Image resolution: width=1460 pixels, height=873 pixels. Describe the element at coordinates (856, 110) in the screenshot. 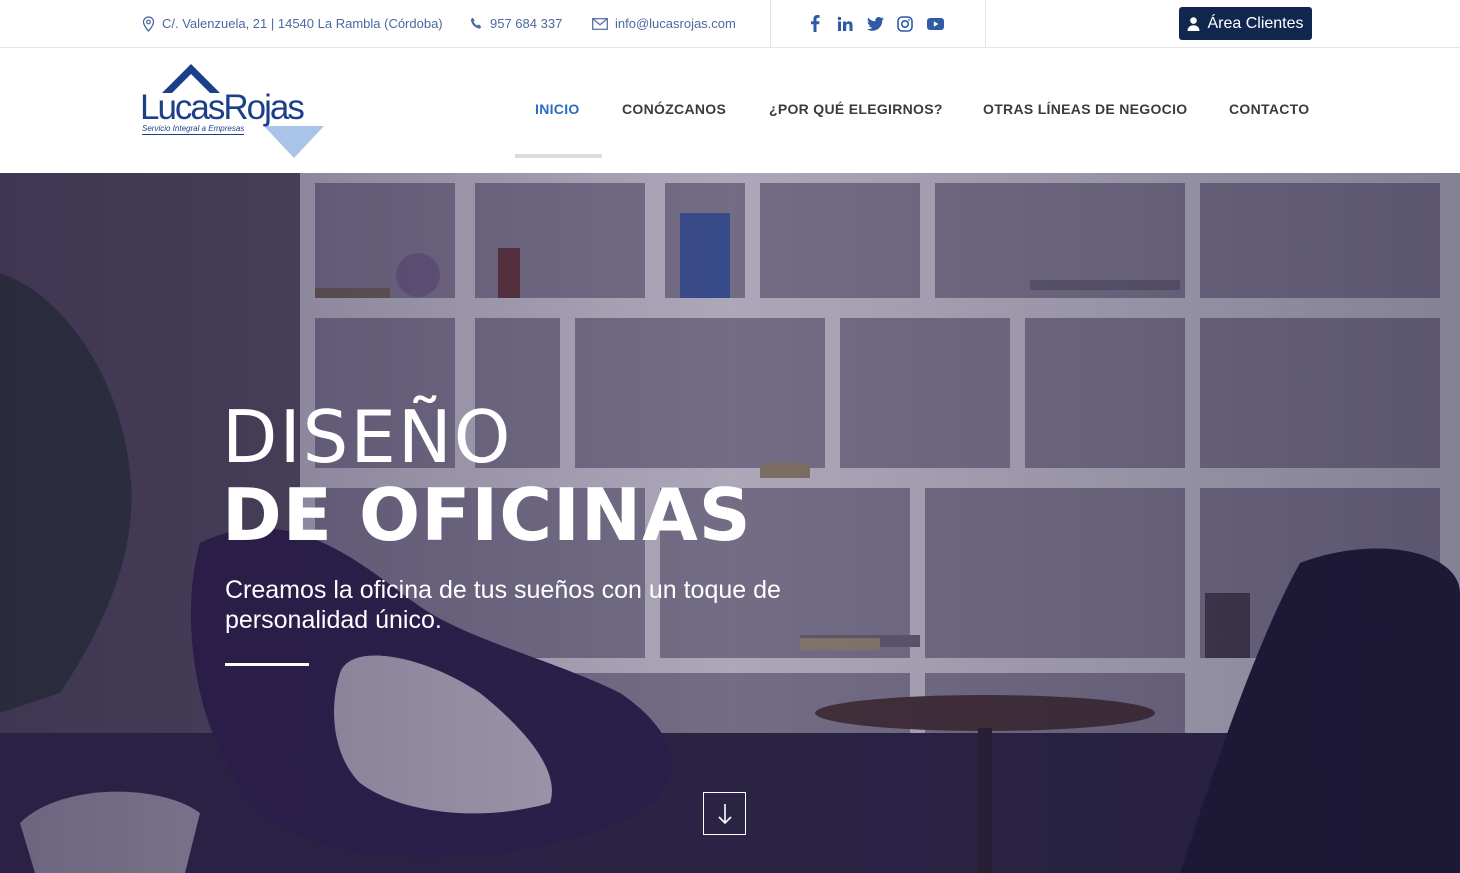

I see `nav-item-por-que-elegirnos: ¿POR QUÉ ELEGIRNOS?` at that location.